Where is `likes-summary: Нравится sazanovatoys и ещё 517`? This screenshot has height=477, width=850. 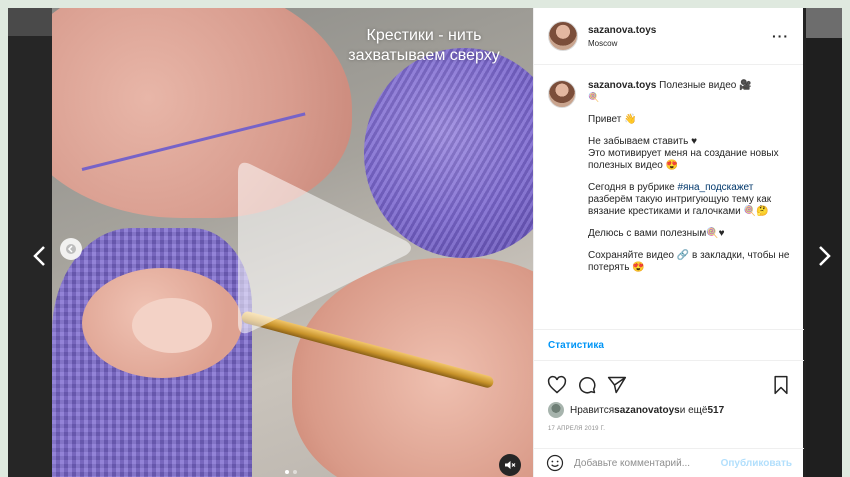 likes-summary: Нравится sazanovatoys и ещё 517 is located at coordinates (636, 410).